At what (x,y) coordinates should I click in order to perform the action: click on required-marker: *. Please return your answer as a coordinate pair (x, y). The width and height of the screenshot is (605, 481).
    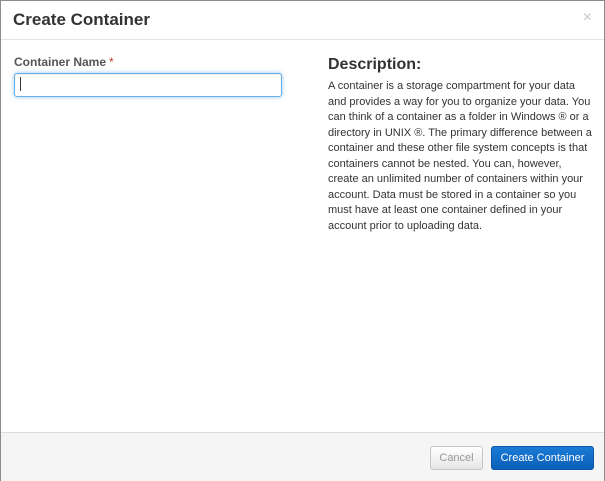
    Looking at the image, I should click on (111, 62).